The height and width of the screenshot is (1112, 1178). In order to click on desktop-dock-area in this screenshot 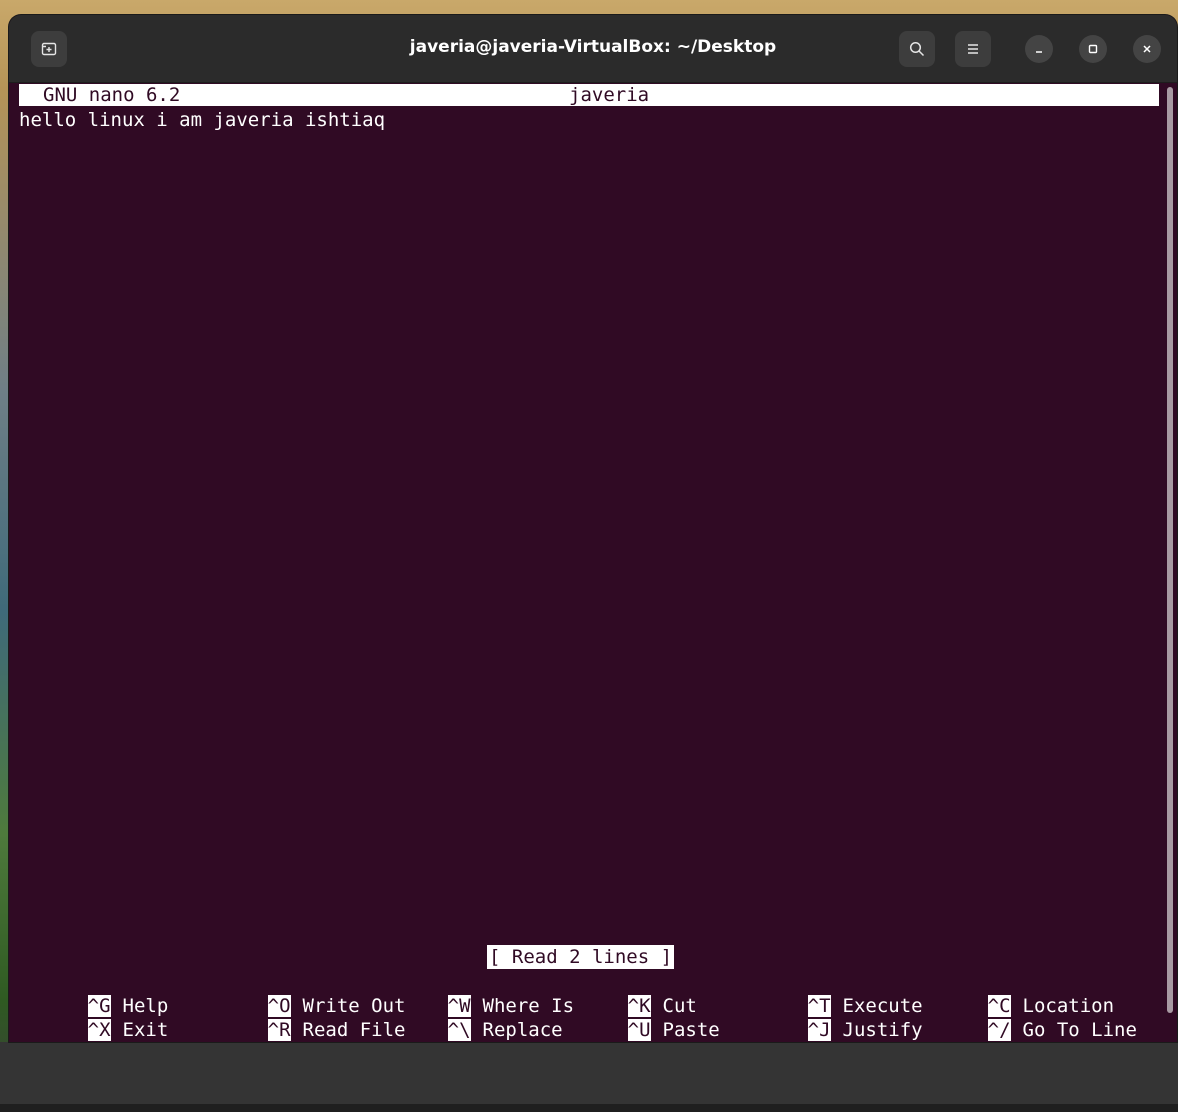, I will do `click(589, 1077)`.